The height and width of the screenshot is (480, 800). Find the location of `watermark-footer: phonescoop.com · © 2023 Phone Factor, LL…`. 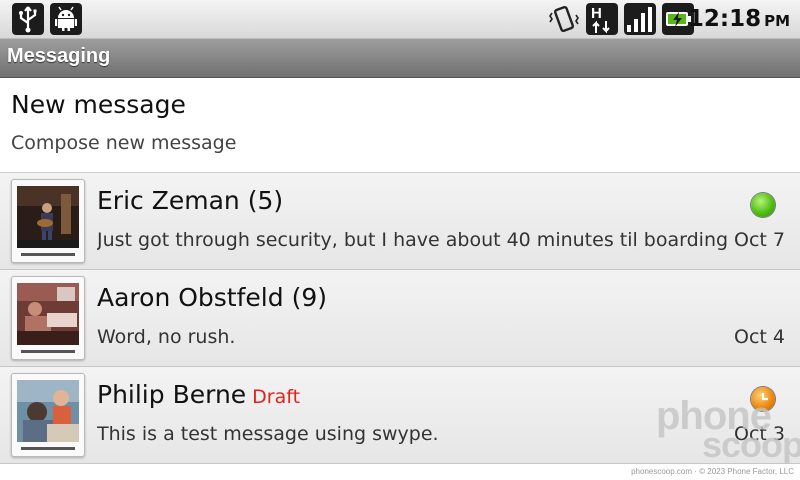

watermark-footer: phonescoop.com · © 2023 Phone Factor, LL… is located at coordinates (712, 471).